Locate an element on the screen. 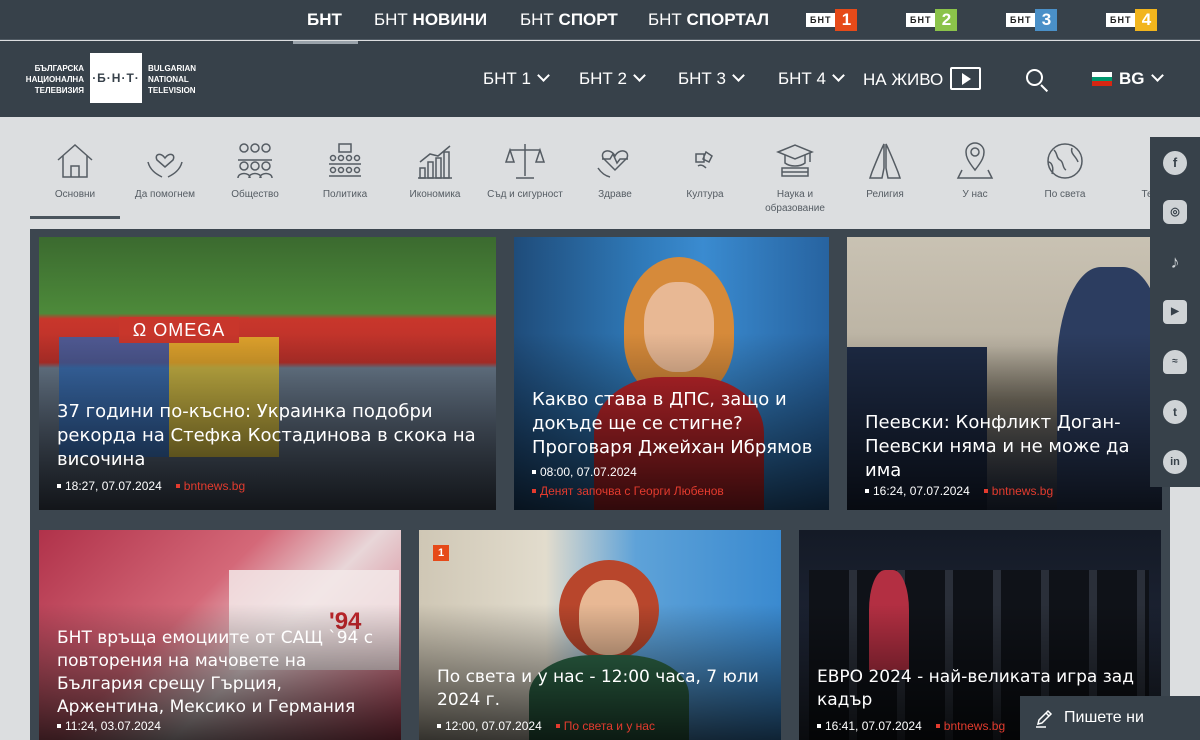 Image resolution: width=1200 pixels, height=740 pixels. article-source-line: Денят започва с Георги Любенов is located at coordinates (628, 491).